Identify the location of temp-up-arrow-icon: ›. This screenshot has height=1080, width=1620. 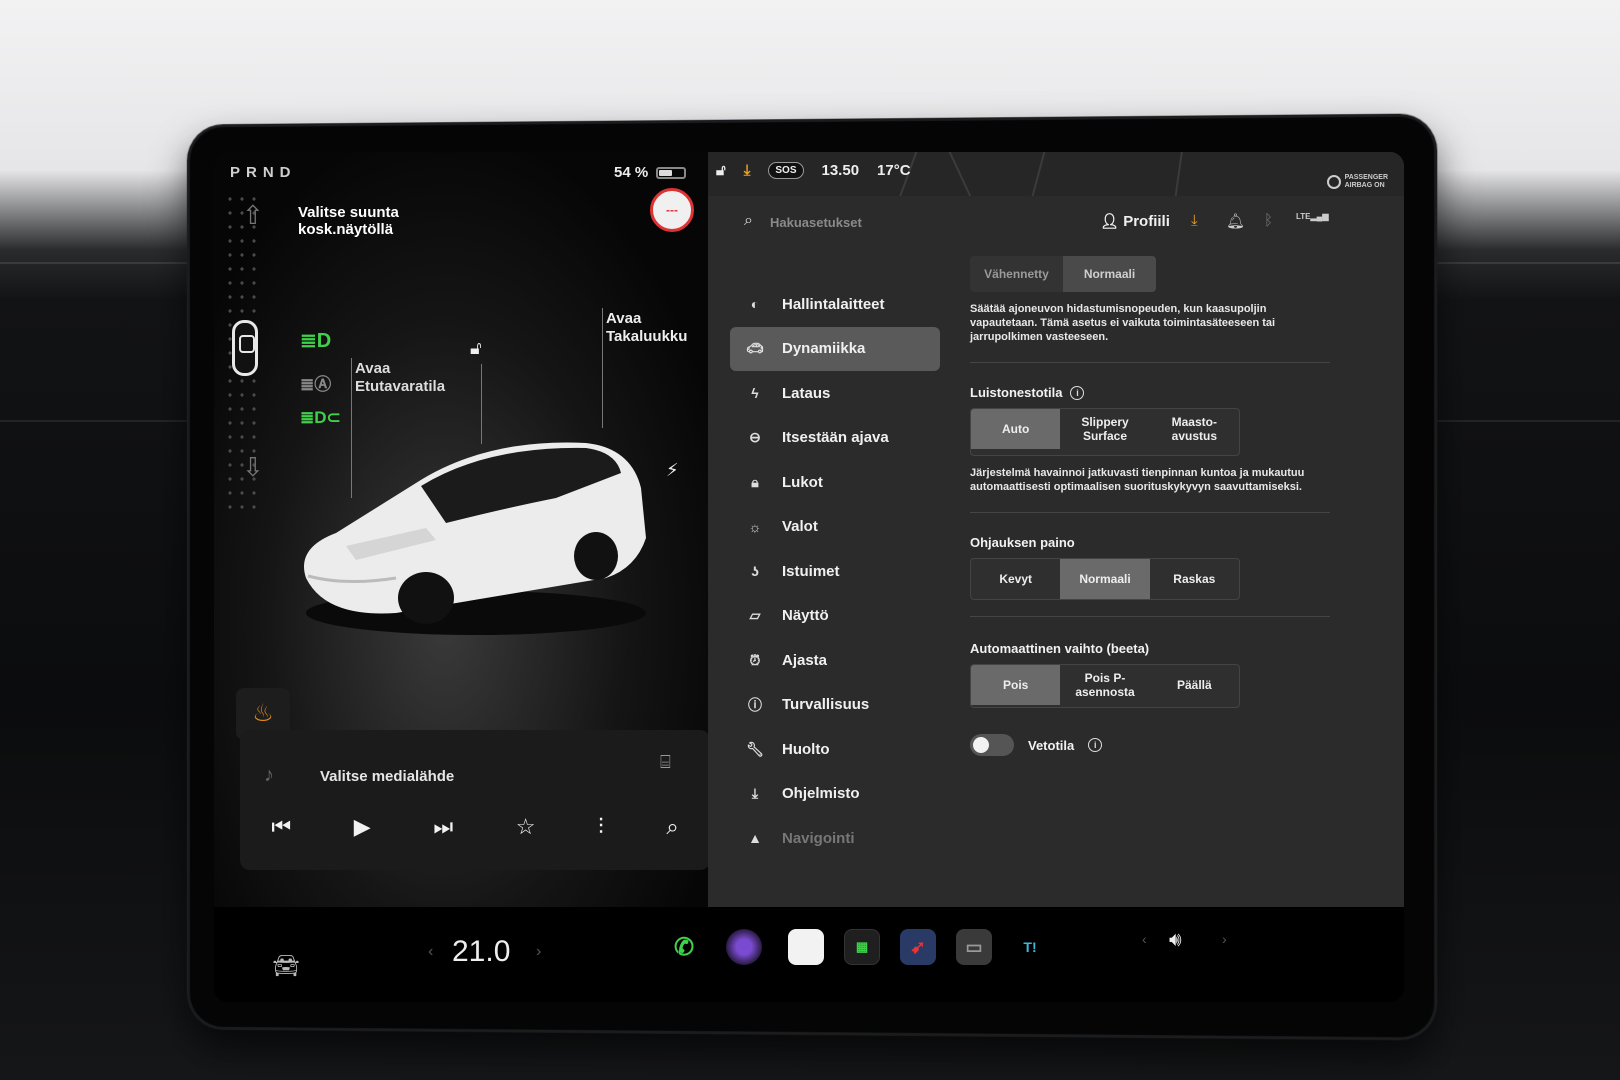
(538, 952).